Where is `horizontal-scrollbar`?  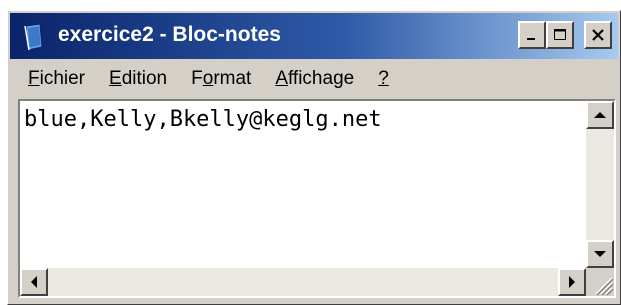 horizontal-scrollbar is located at coordinates (303, 282).